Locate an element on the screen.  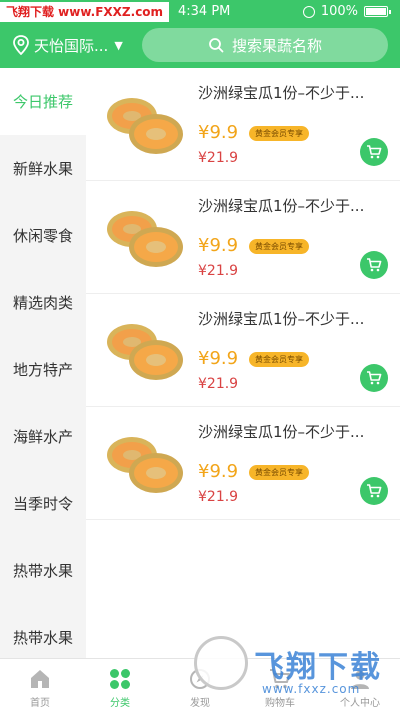
tab-discover: 发现 is located at coordinates (200, 685).